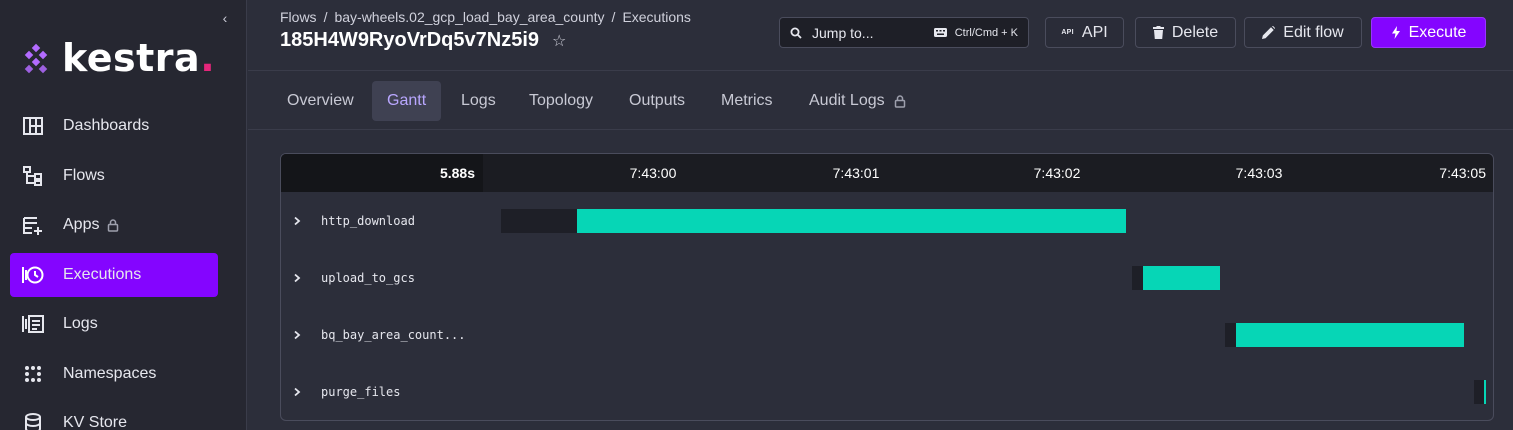 Image resolution: width=1513 pixels, height=430 pixels. What do you see at coordinates (1057, 173) in the screenshot?
I see `time-tick: 7:43:02` at bounding box center [1057, 173].